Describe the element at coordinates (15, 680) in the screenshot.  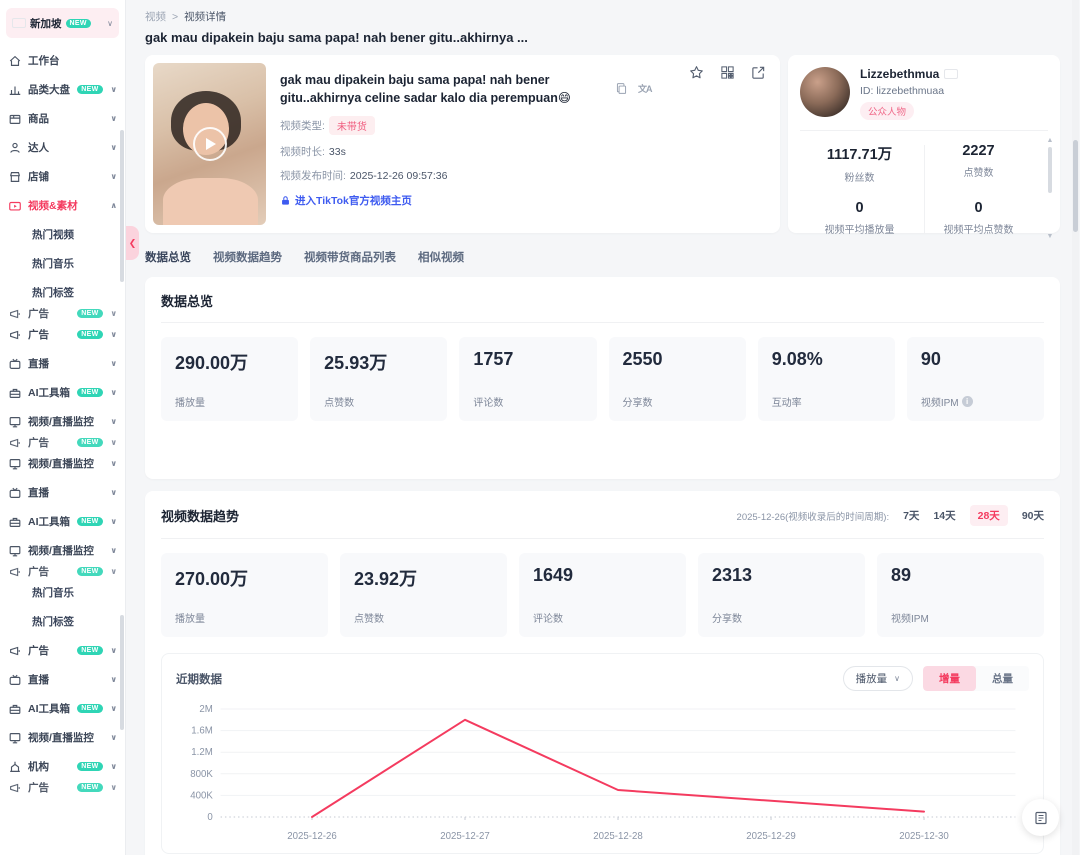
I see `live-icon` at that location.